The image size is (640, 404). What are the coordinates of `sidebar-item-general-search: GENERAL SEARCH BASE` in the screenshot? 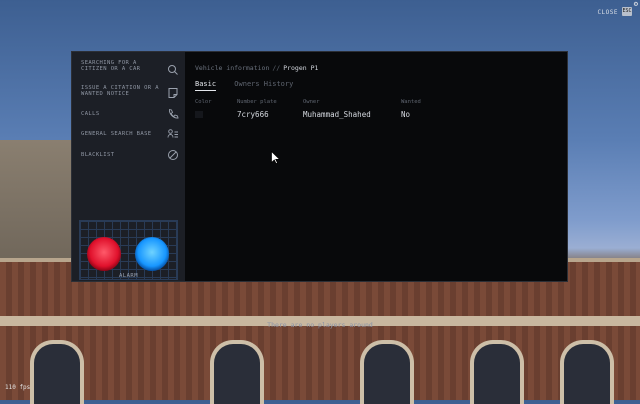 It's located at (131, 134).